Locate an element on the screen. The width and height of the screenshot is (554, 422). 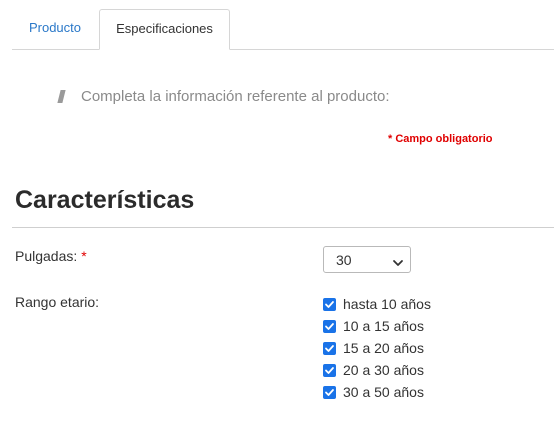
checkbox-option-hasta-10: hasta 10 años is located at coordinates (377, 304).